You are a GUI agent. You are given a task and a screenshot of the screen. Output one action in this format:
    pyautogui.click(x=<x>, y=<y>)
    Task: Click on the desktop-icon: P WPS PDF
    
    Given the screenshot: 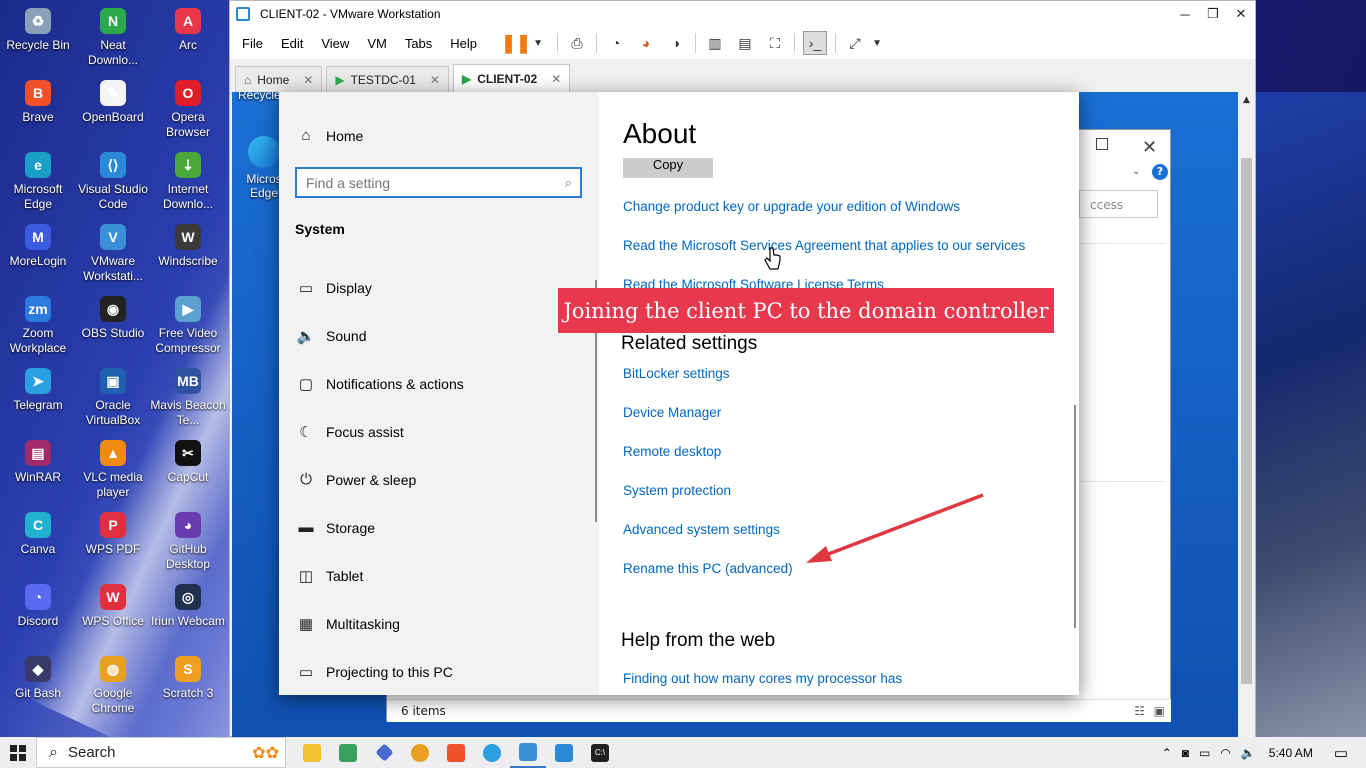 What is the action you would take?
    pyautogui.click(x=113, y=534)
    